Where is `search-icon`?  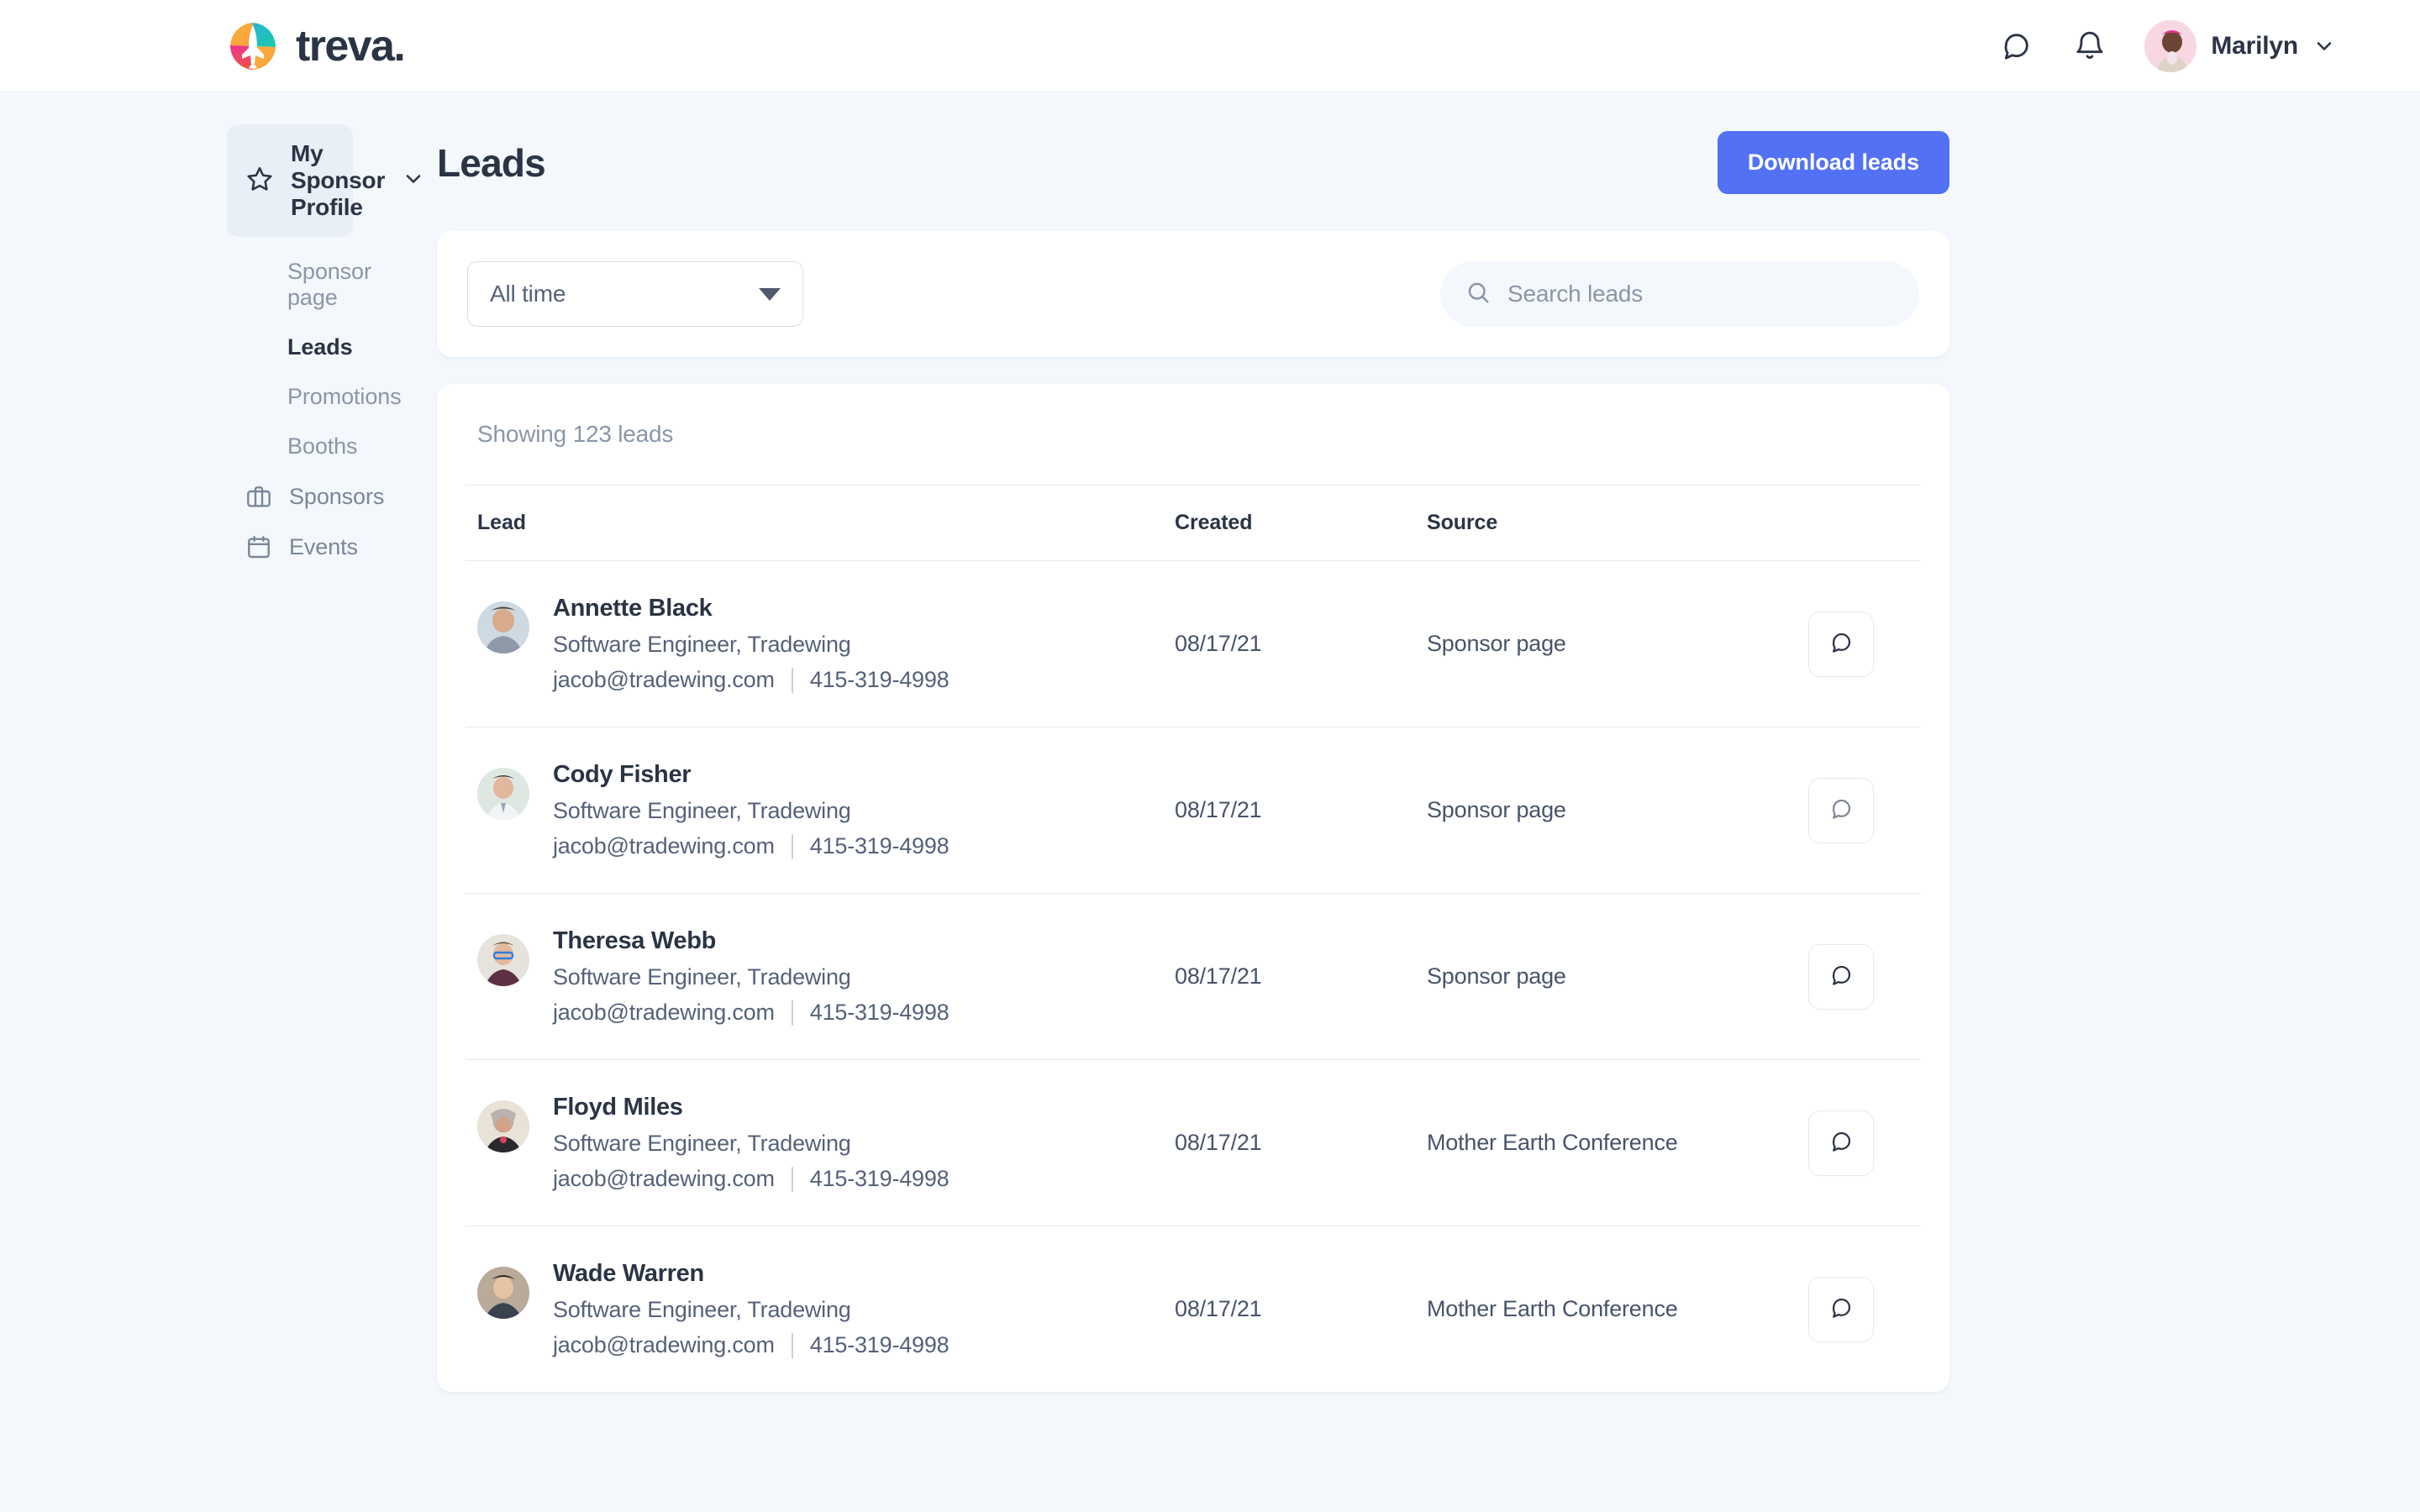 search-icon is located at coordinates (1478, 294).